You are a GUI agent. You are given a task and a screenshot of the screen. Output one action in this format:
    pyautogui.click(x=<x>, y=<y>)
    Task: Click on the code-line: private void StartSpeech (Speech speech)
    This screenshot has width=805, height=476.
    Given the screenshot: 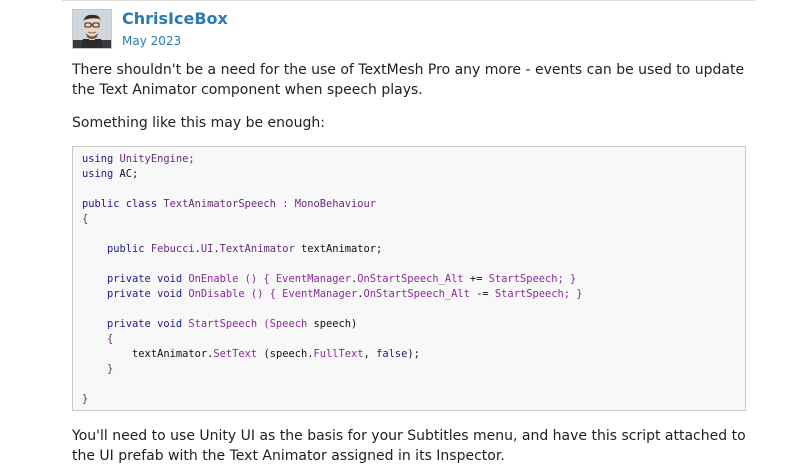 What is the action you would take?
    pyautogui.click(x=332, y=324)
    